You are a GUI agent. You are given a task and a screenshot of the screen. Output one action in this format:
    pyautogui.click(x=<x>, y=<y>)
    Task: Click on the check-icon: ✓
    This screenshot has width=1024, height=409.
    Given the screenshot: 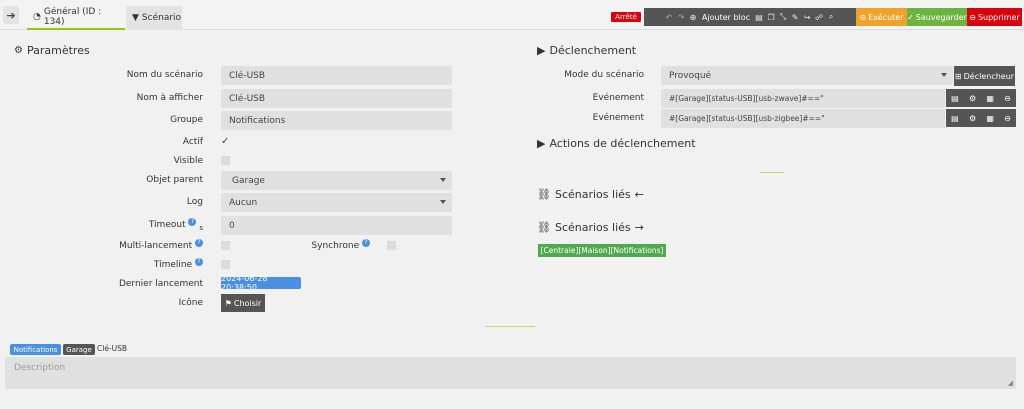 What is the action you would take?
    pyautogui.click(x=910, y=17)
    